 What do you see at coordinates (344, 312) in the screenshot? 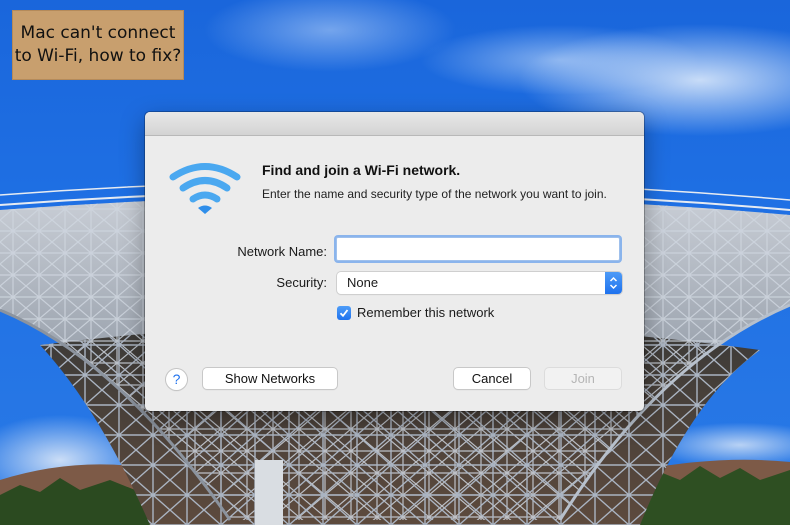
I see `checkmark-icon` at bounding box center [344, 312].